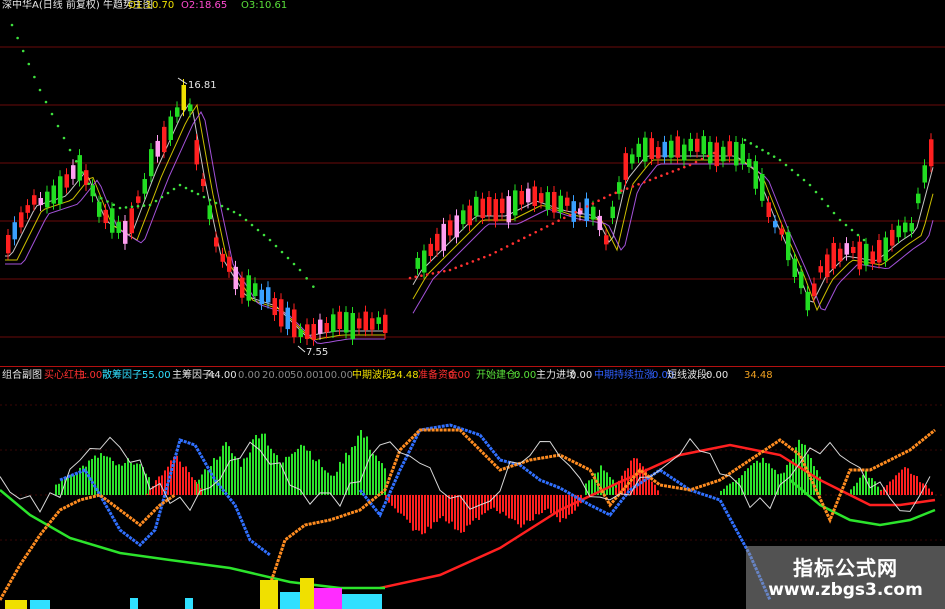 This screenshot has width=945, height=609. Describe the element at coordinates (472, 366) in the screenshot. I see `pane-divider` at that location.